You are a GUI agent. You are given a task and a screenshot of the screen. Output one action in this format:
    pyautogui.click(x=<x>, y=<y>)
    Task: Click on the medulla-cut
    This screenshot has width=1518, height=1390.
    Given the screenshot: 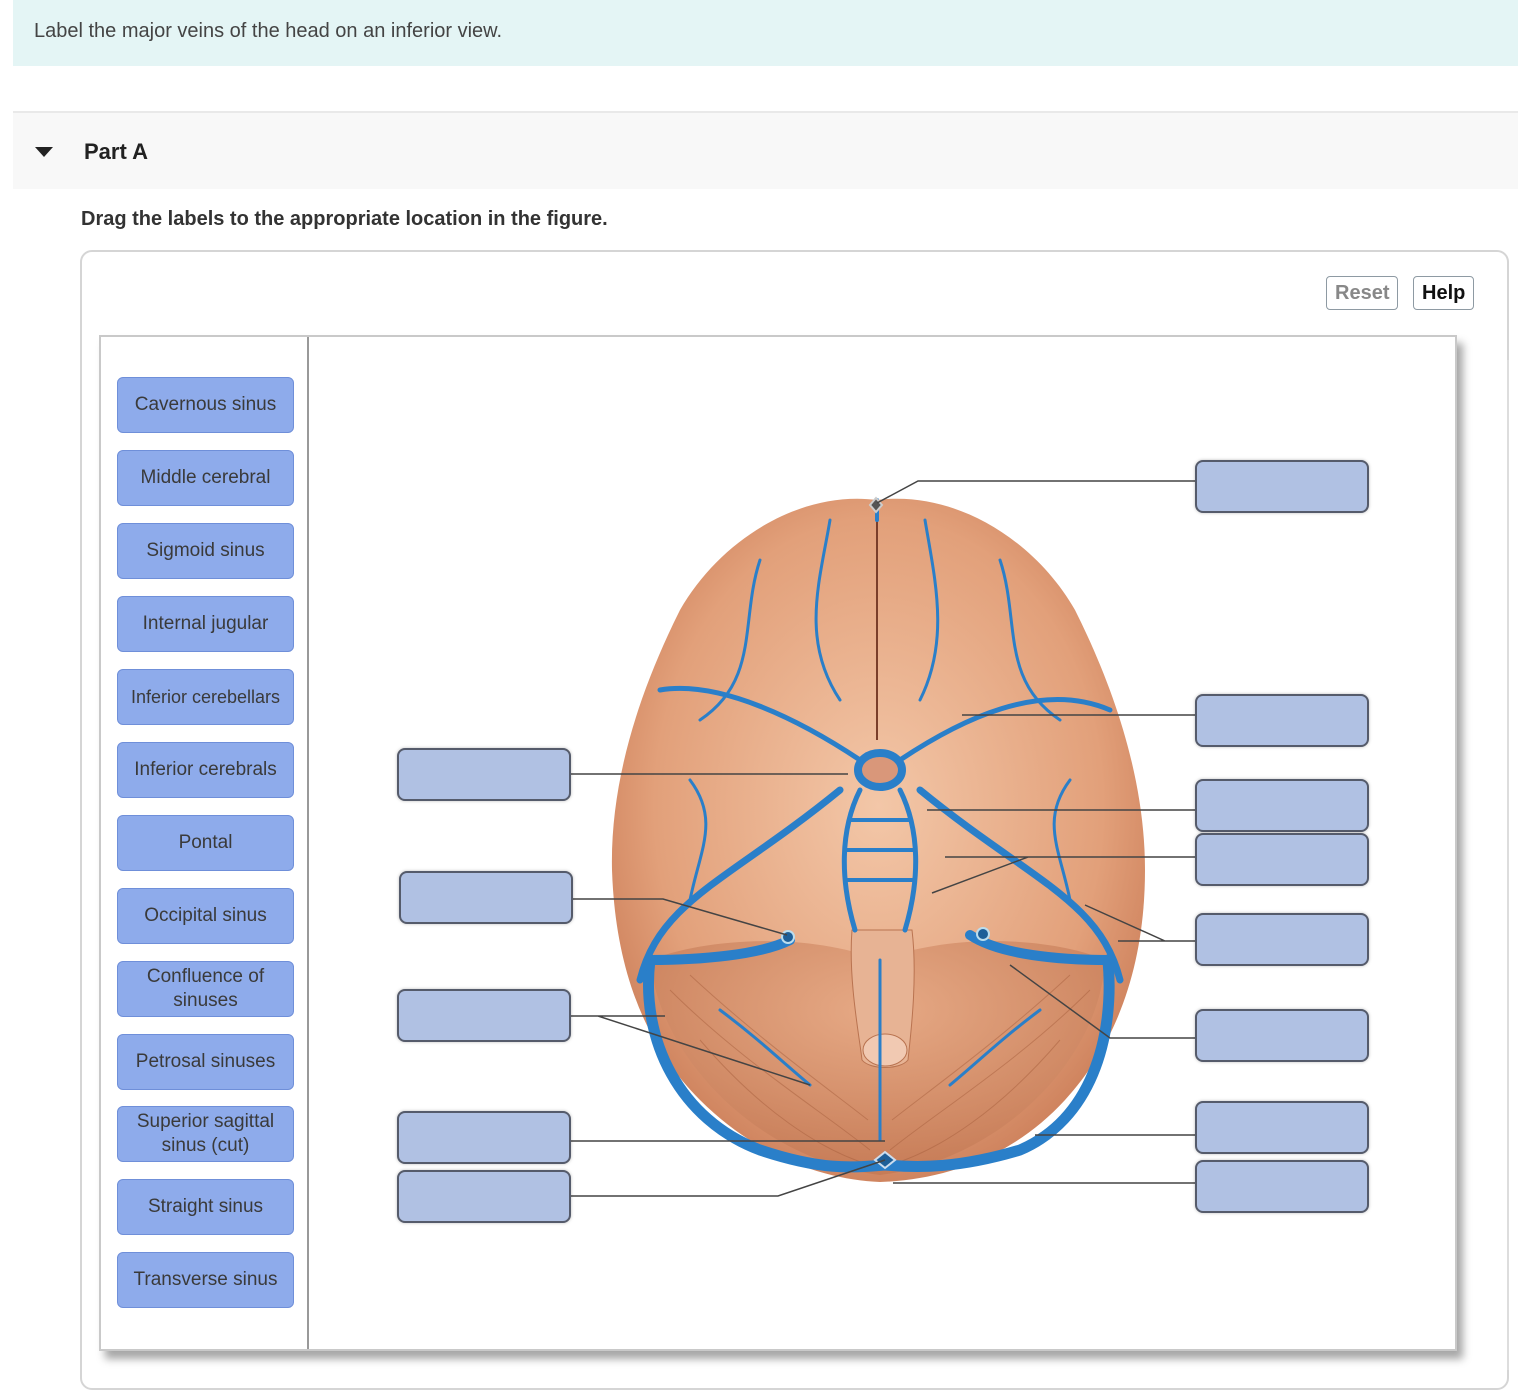 What is the action you would take?
    pyautogui.click(x=885, y=1050)
    